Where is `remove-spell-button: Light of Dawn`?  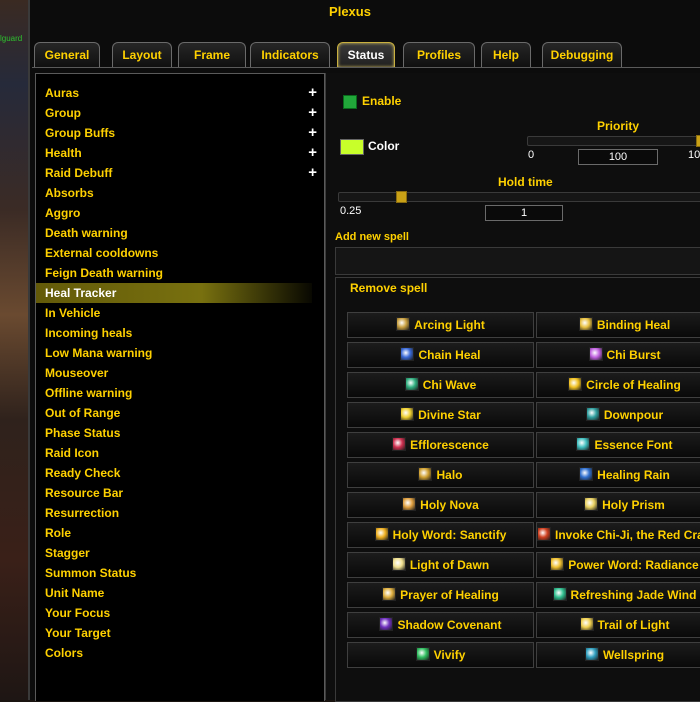
remove-spell-button: Light of Dawn is located at coordinates (440, 565).